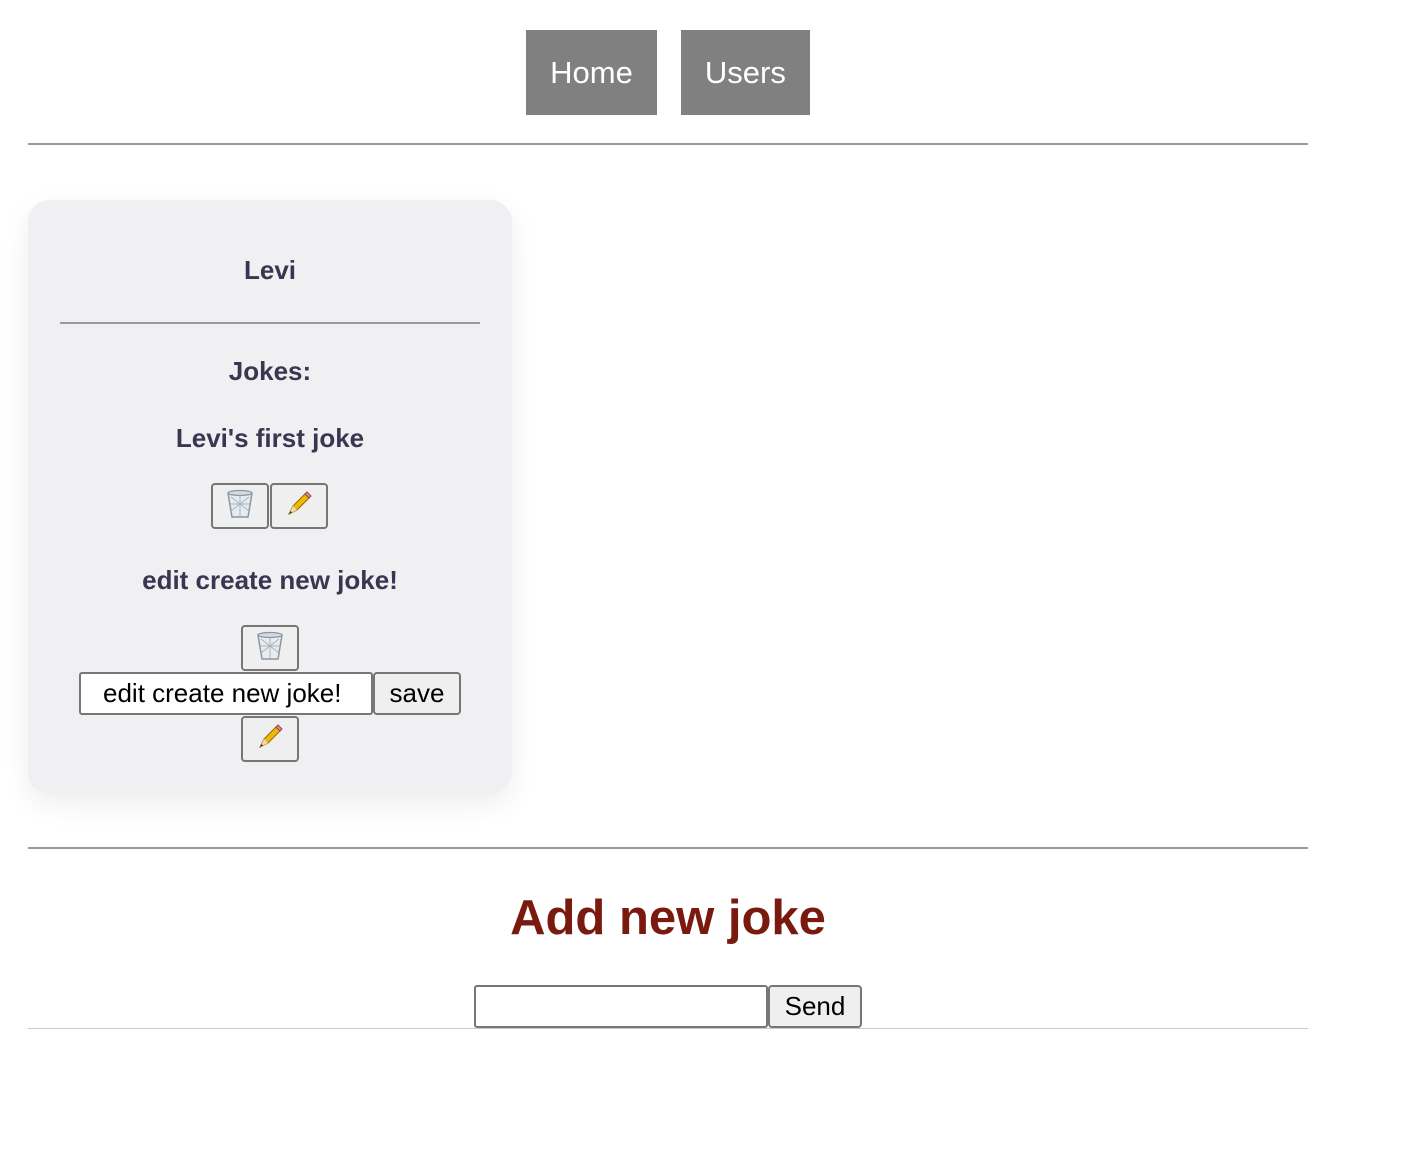  What do you see at coordinates (668, 848) in the screenshot?
I see `middle-divider` at bounding box center [668, 848].